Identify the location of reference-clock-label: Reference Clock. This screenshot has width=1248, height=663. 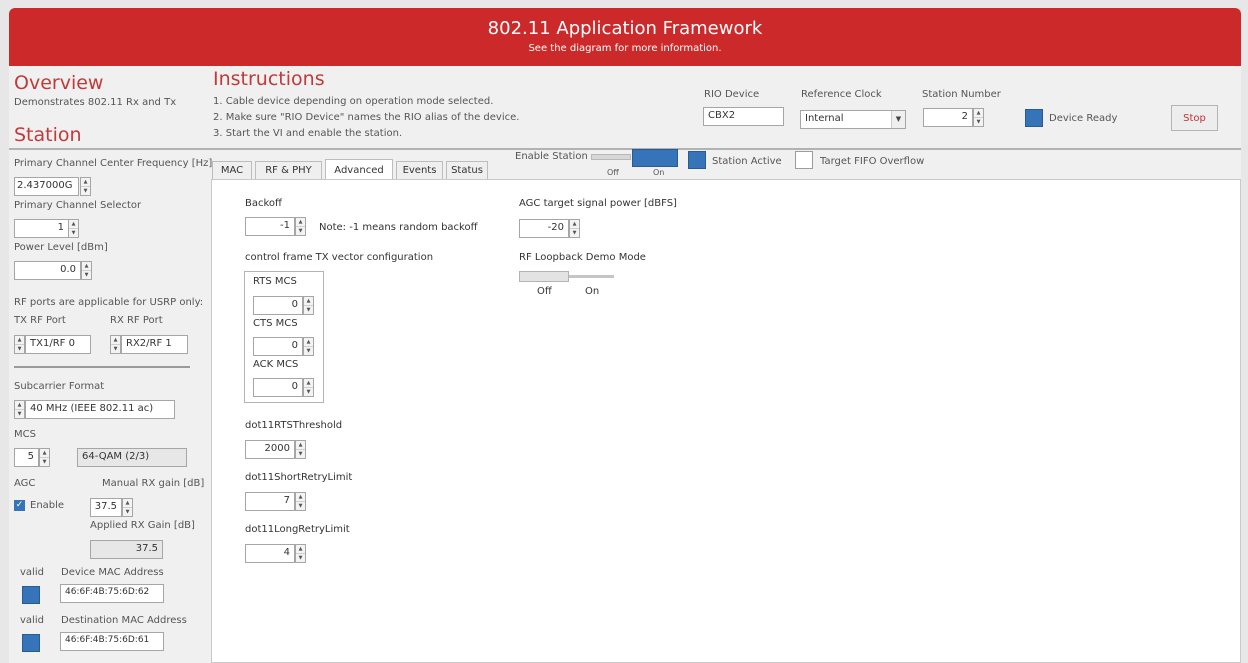
(841, 94).